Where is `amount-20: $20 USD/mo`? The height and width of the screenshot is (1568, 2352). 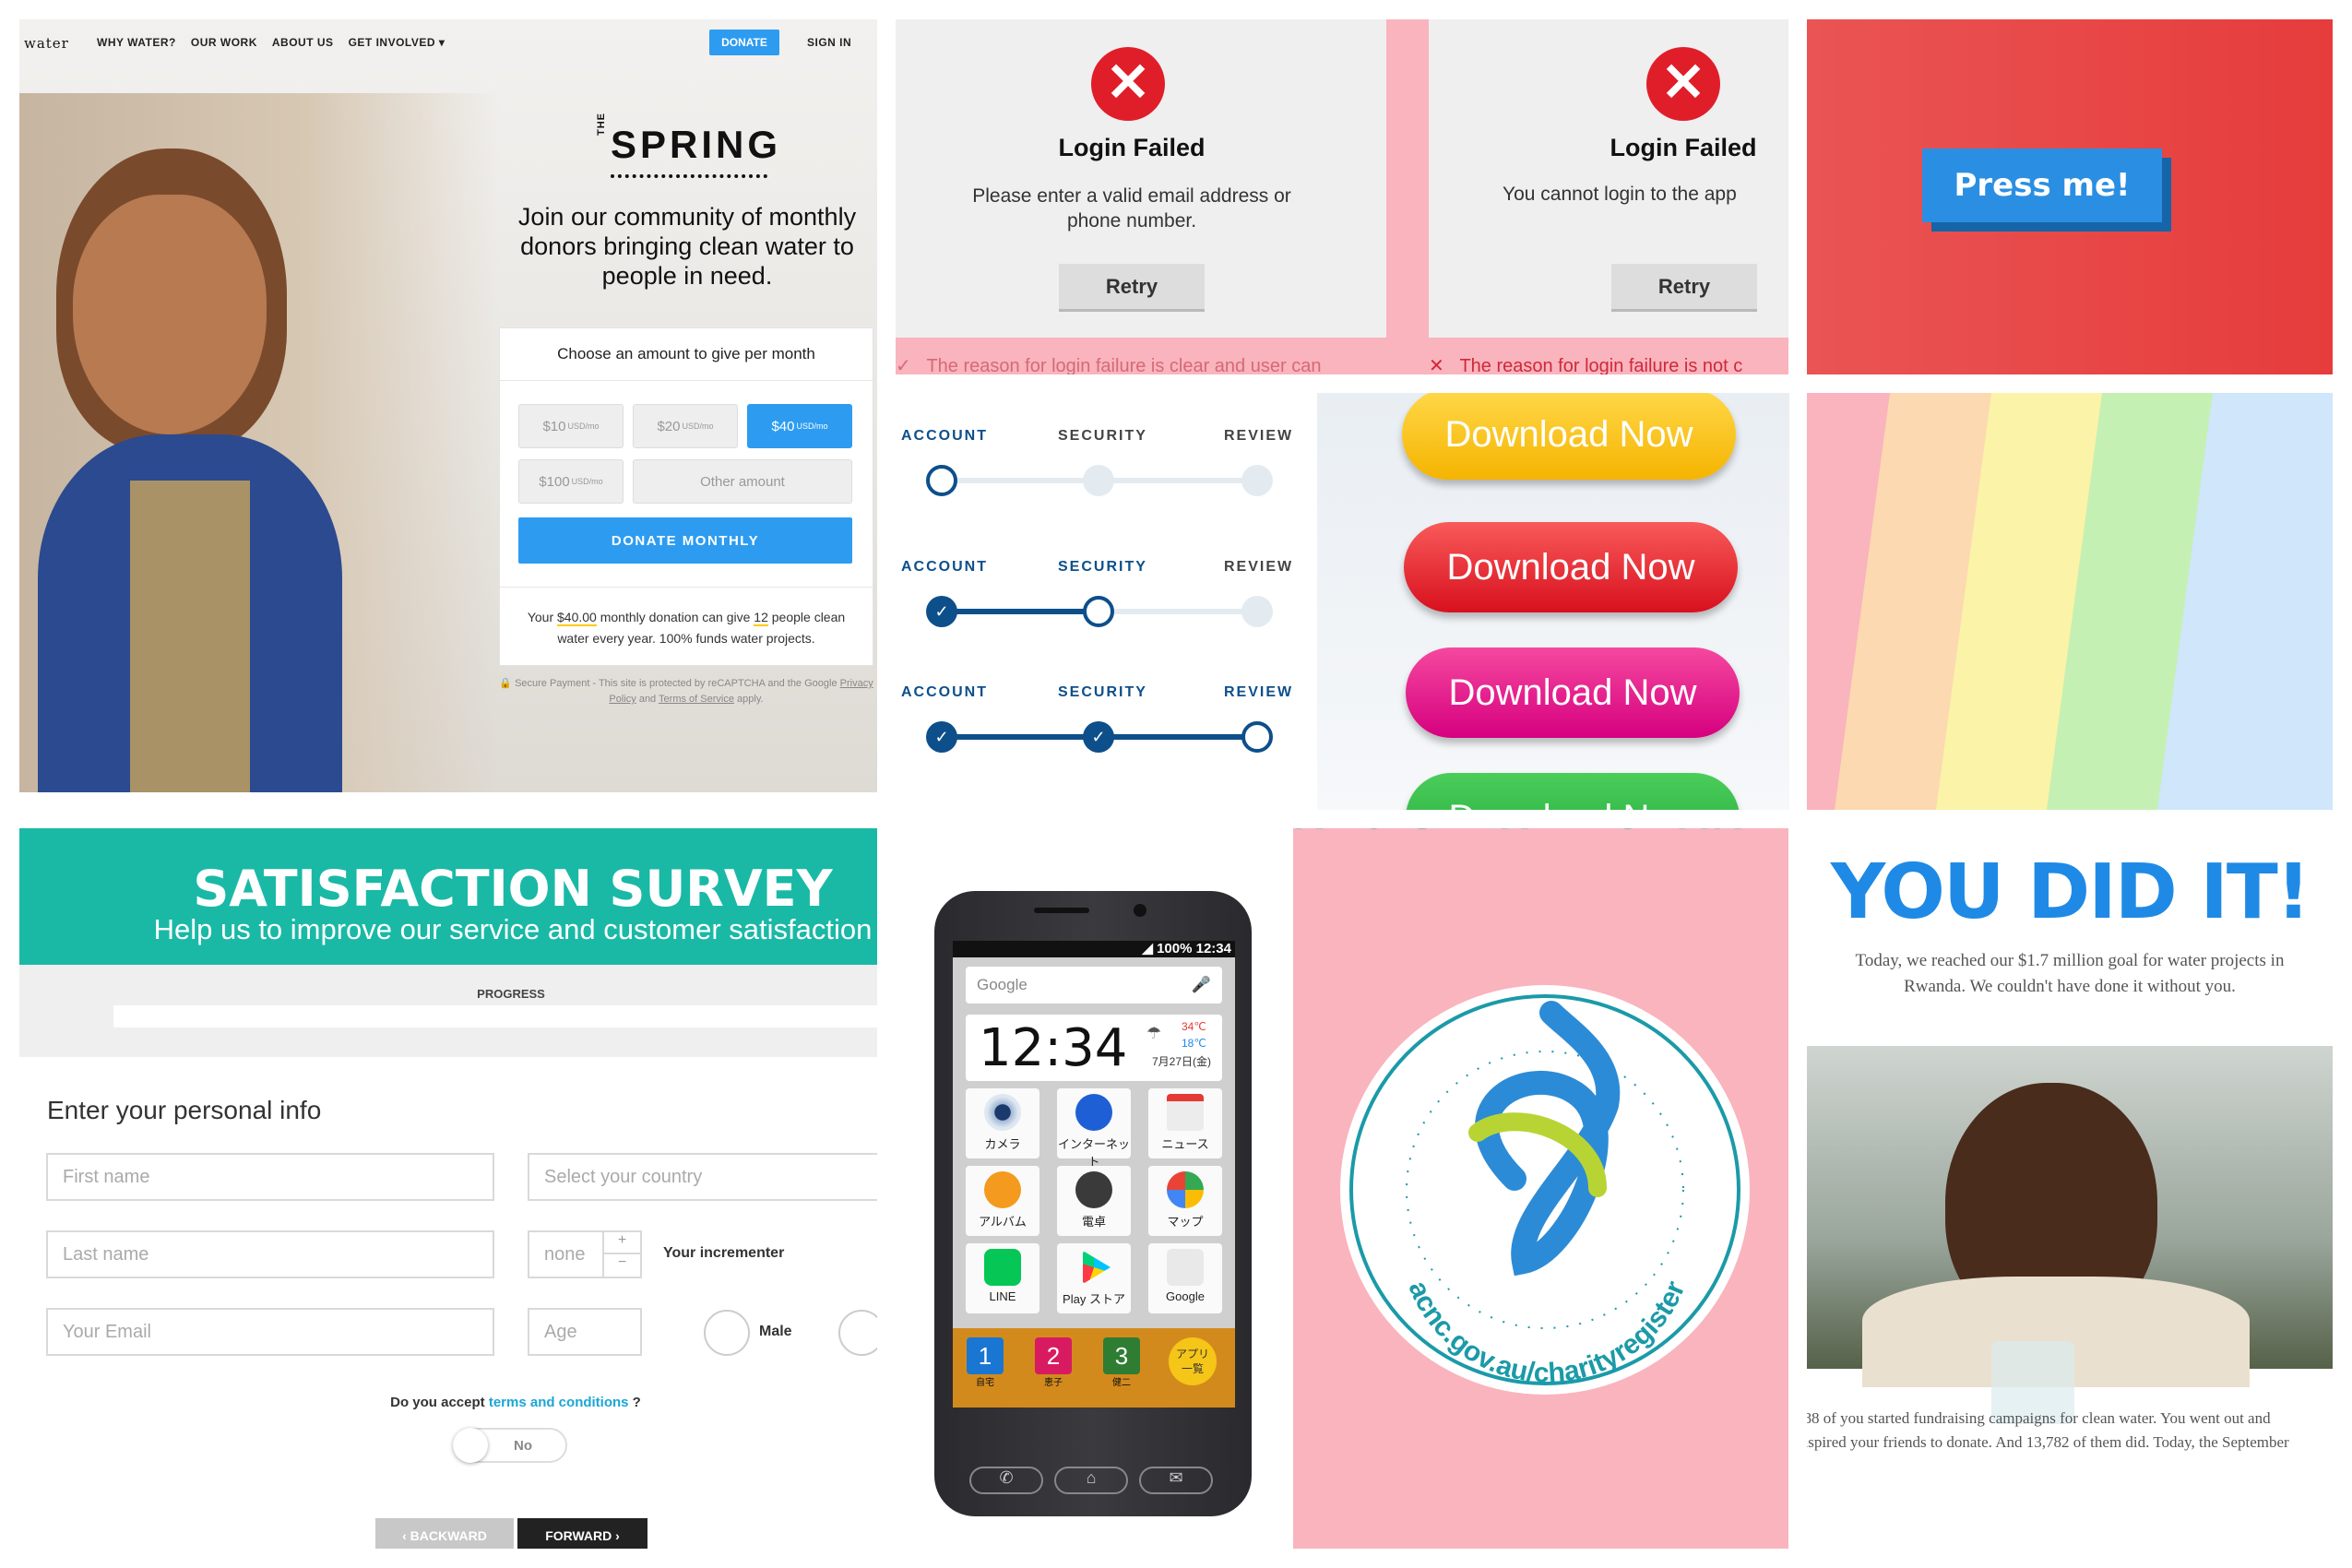
amount-20: $20 USD/mo is located at coordinates (685, 426).